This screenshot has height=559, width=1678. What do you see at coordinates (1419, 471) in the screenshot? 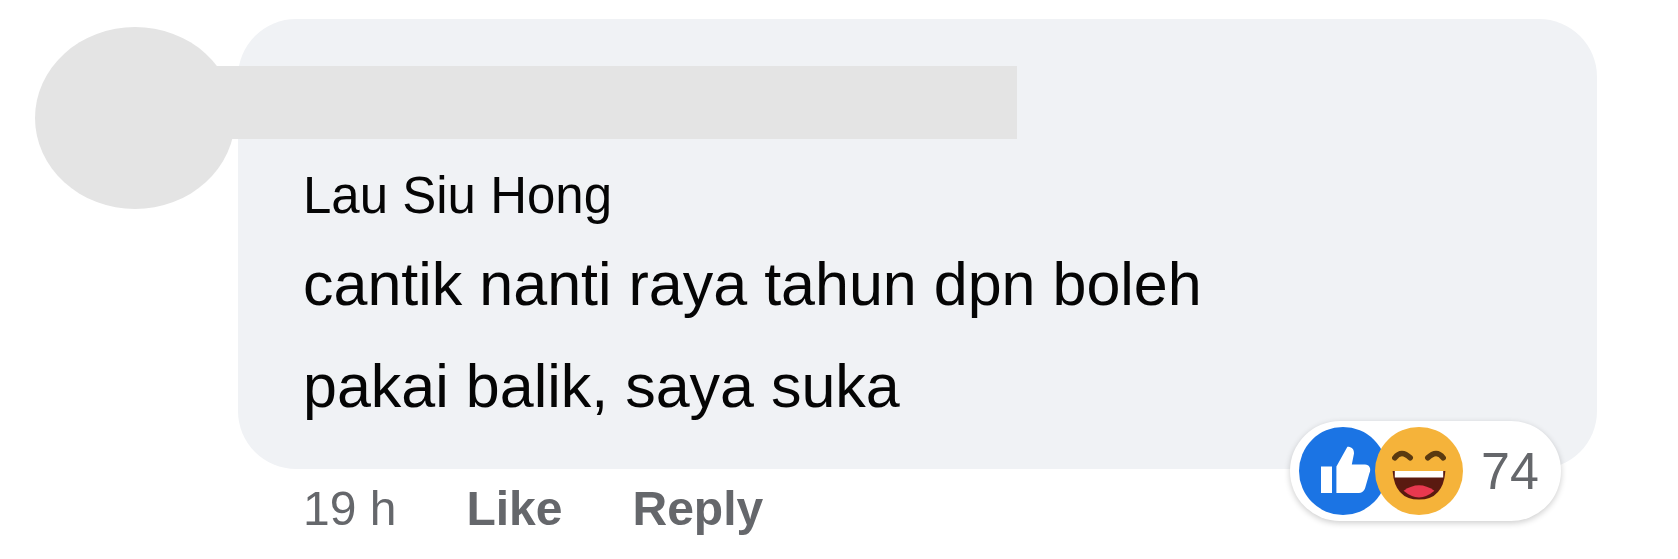
I see `laughing-face-icon` at bounding box center [1419, 471].